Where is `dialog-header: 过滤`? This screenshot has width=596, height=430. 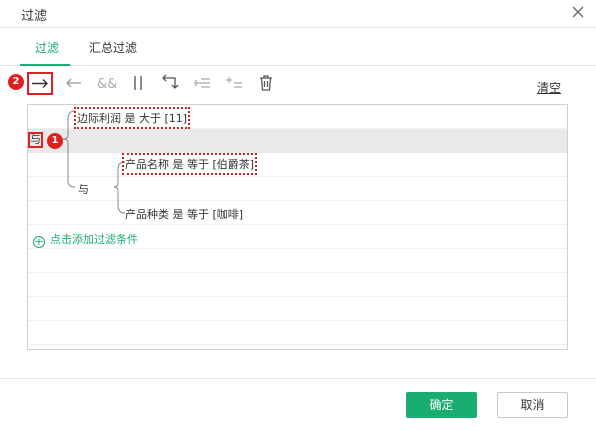
dialog-header: 过滤 is located at coordinates (298, 14).